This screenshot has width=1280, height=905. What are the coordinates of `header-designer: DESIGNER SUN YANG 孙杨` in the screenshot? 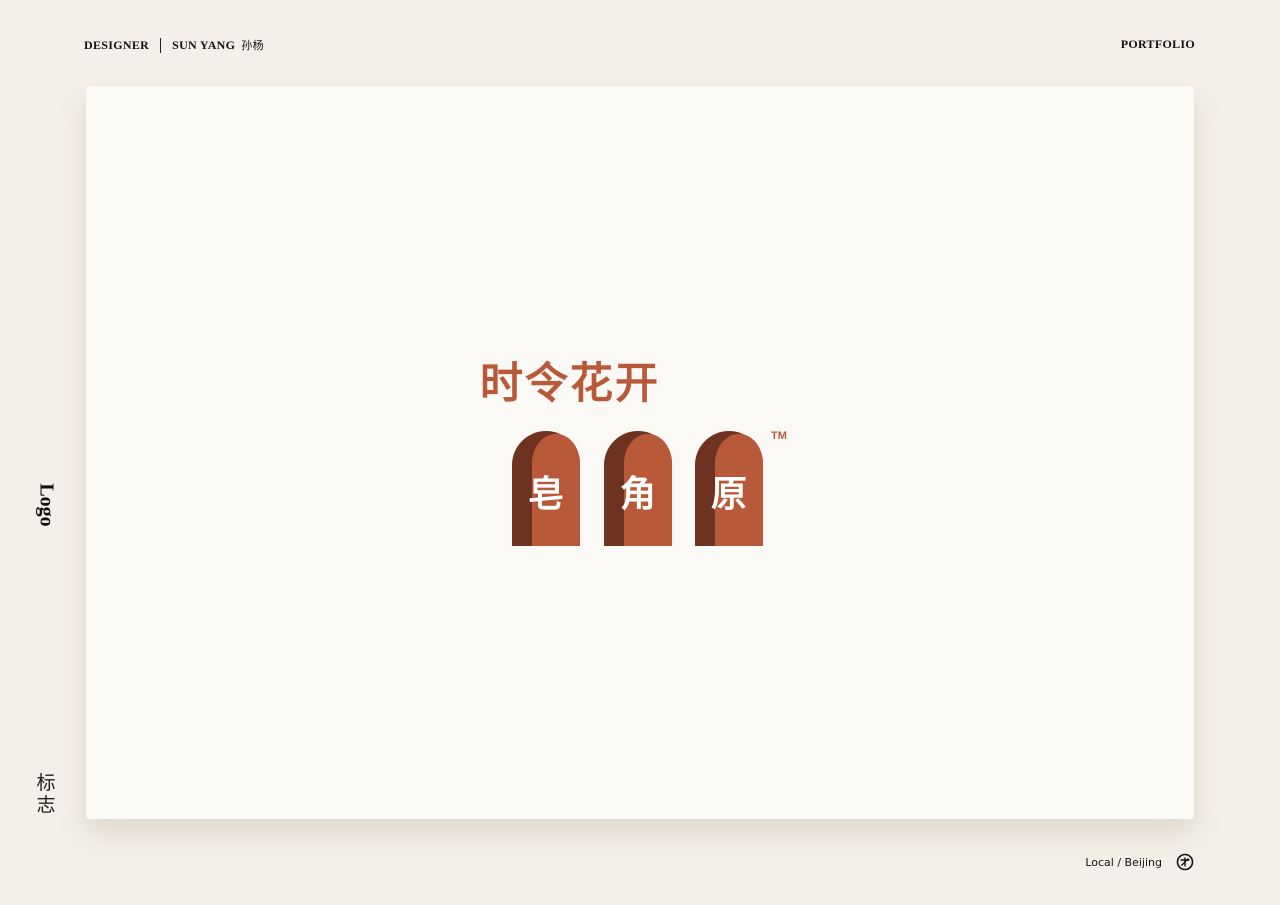 It's located at (174, 45).